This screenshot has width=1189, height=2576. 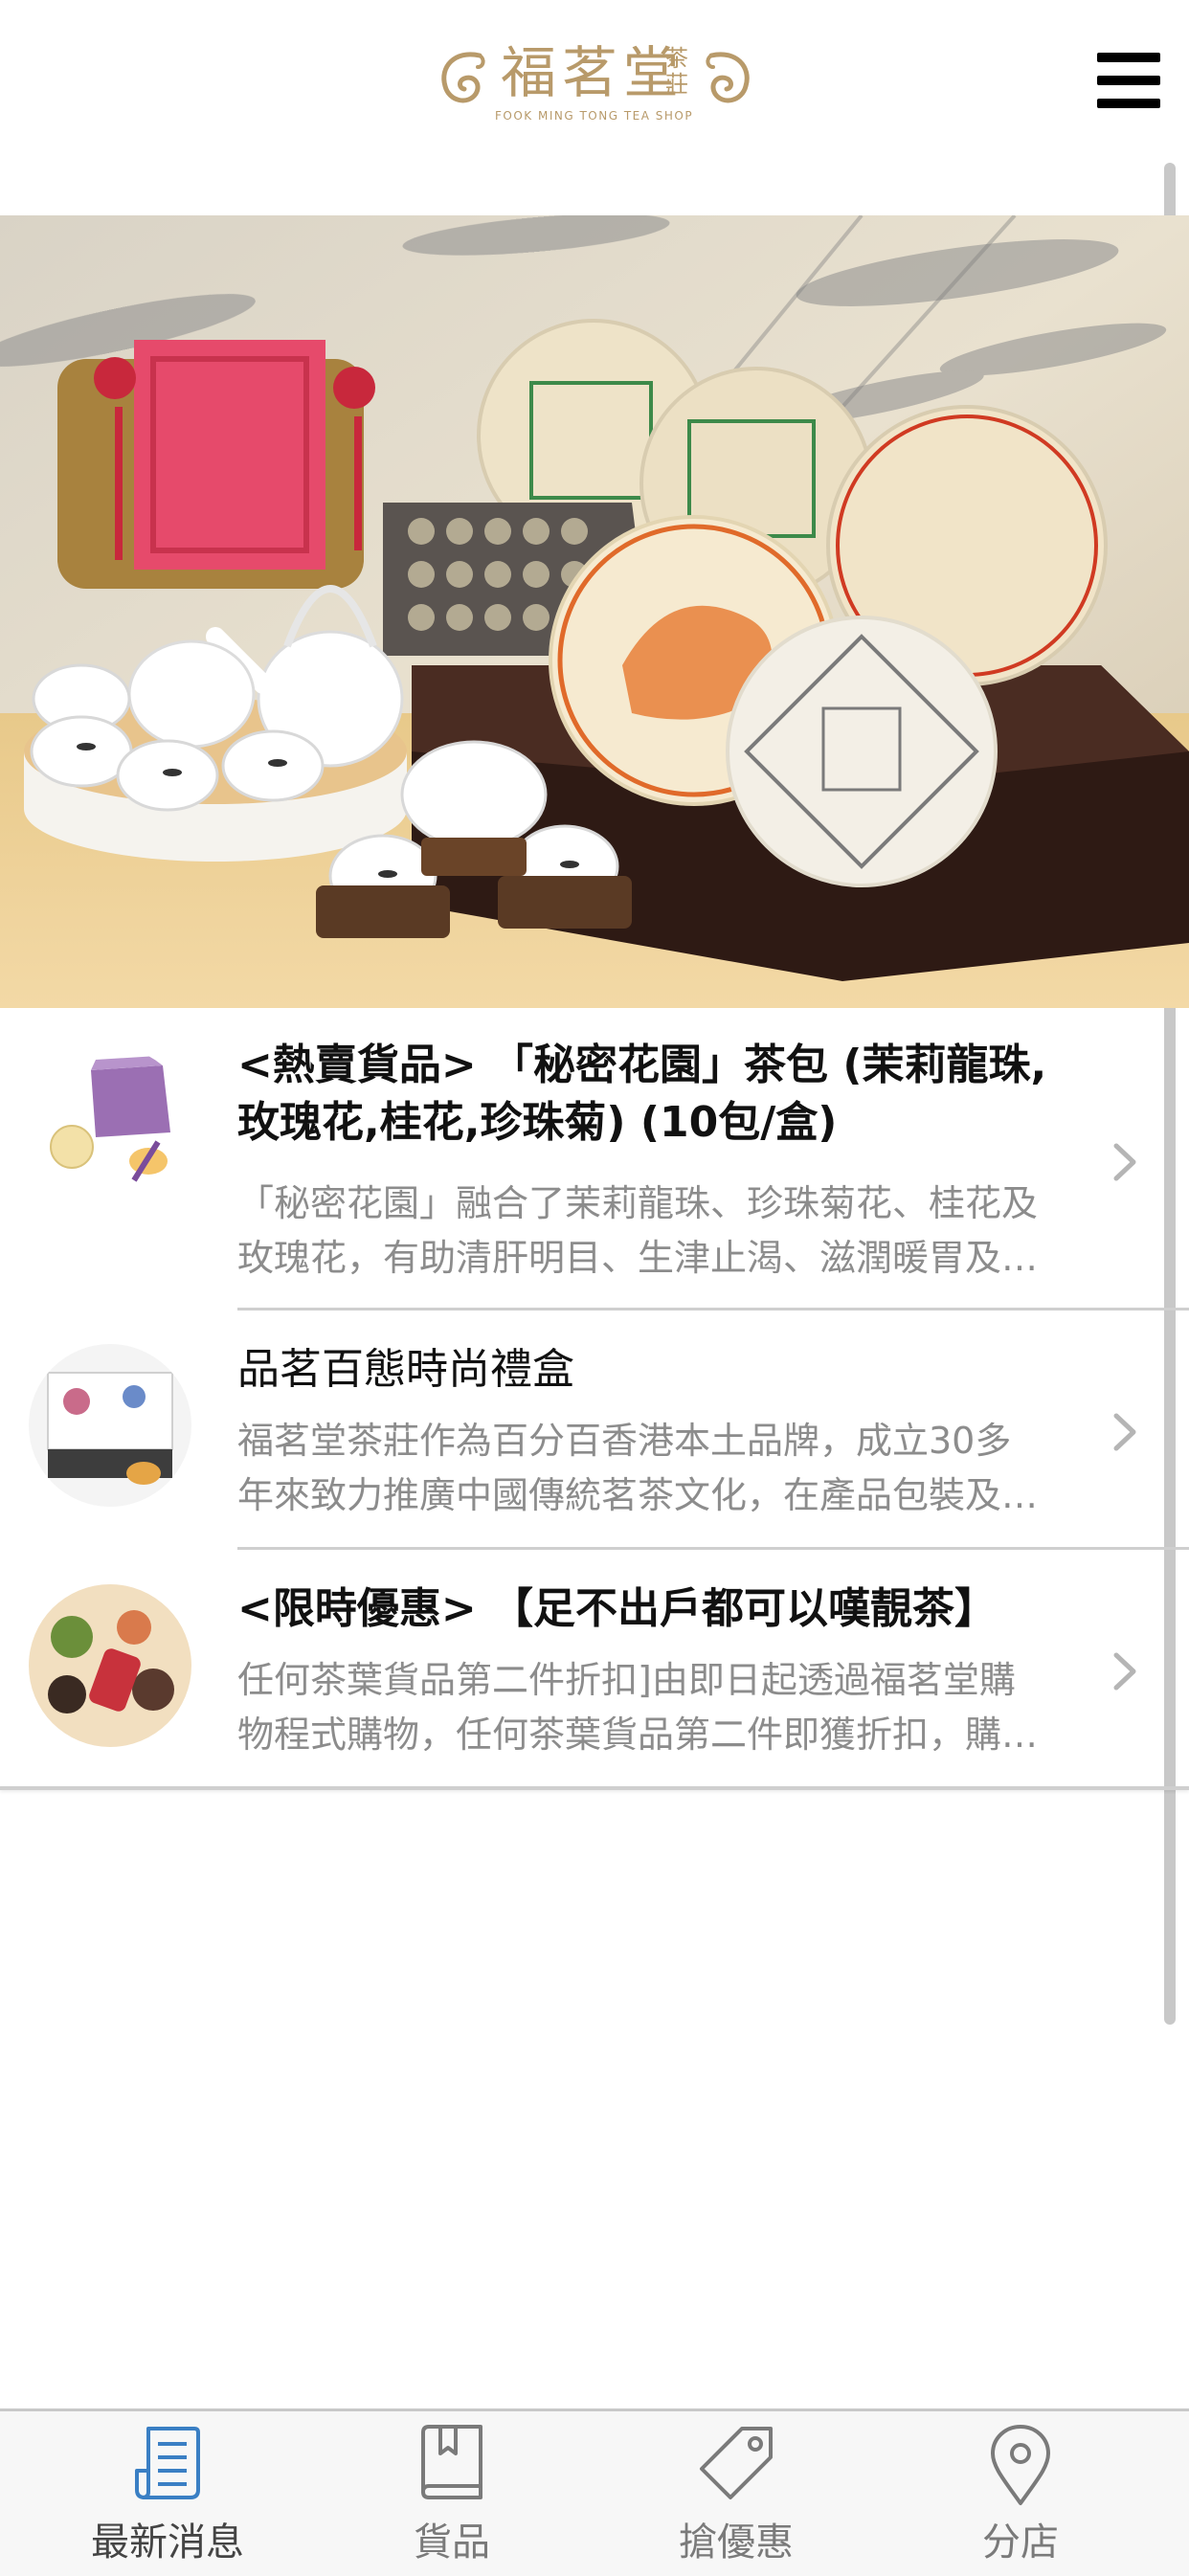 What do you see at coordinates (736, 2463) in the screenshot?
I see `tag-icon` at bounding box center [736, 2463].